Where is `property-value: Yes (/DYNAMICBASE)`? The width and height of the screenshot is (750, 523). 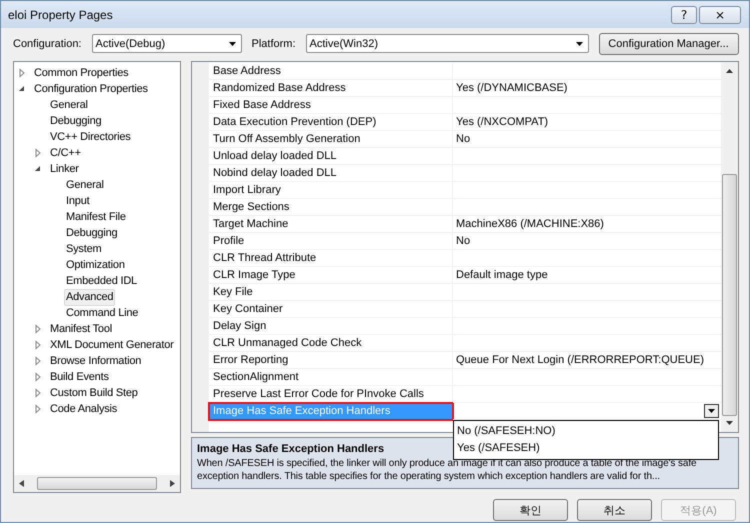
property-value: Yes (/DYNAMICBASE) is located at coordinates (512, 88).